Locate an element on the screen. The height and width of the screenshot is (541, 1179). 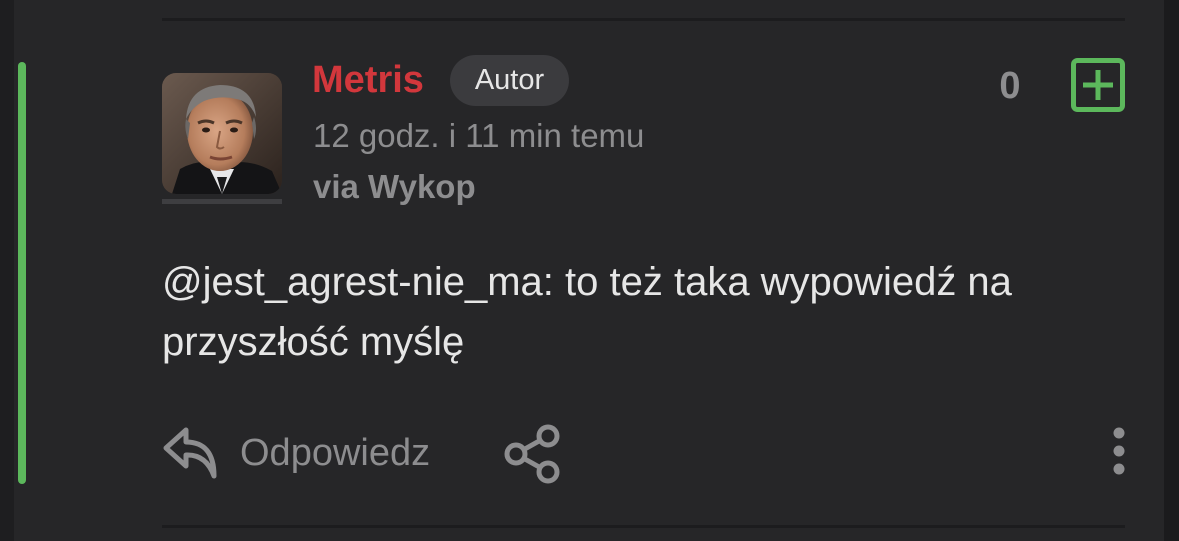
author-badge: Autor is located at coordinates (509, 80).